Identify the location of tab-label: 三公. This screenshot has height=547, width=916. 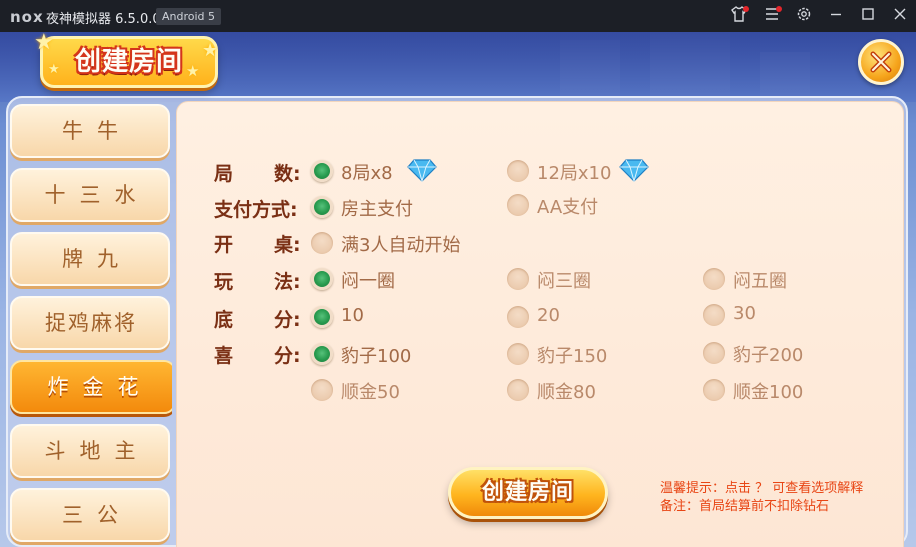
(97, 515).